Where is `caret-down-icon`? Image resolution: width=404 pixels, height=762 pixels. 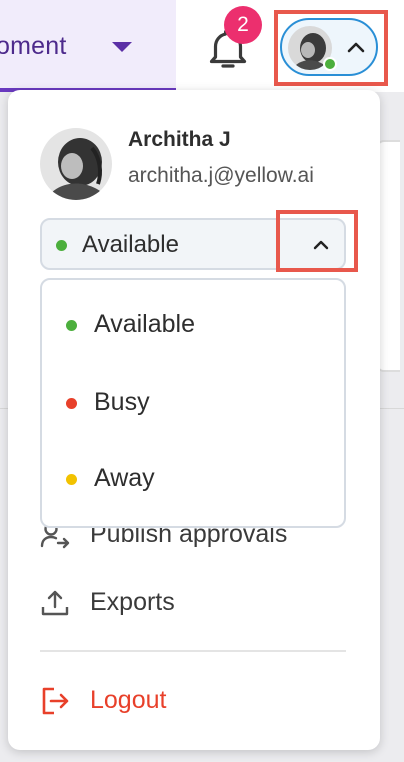
caret-down-icon is located at coordinates (122, 47).